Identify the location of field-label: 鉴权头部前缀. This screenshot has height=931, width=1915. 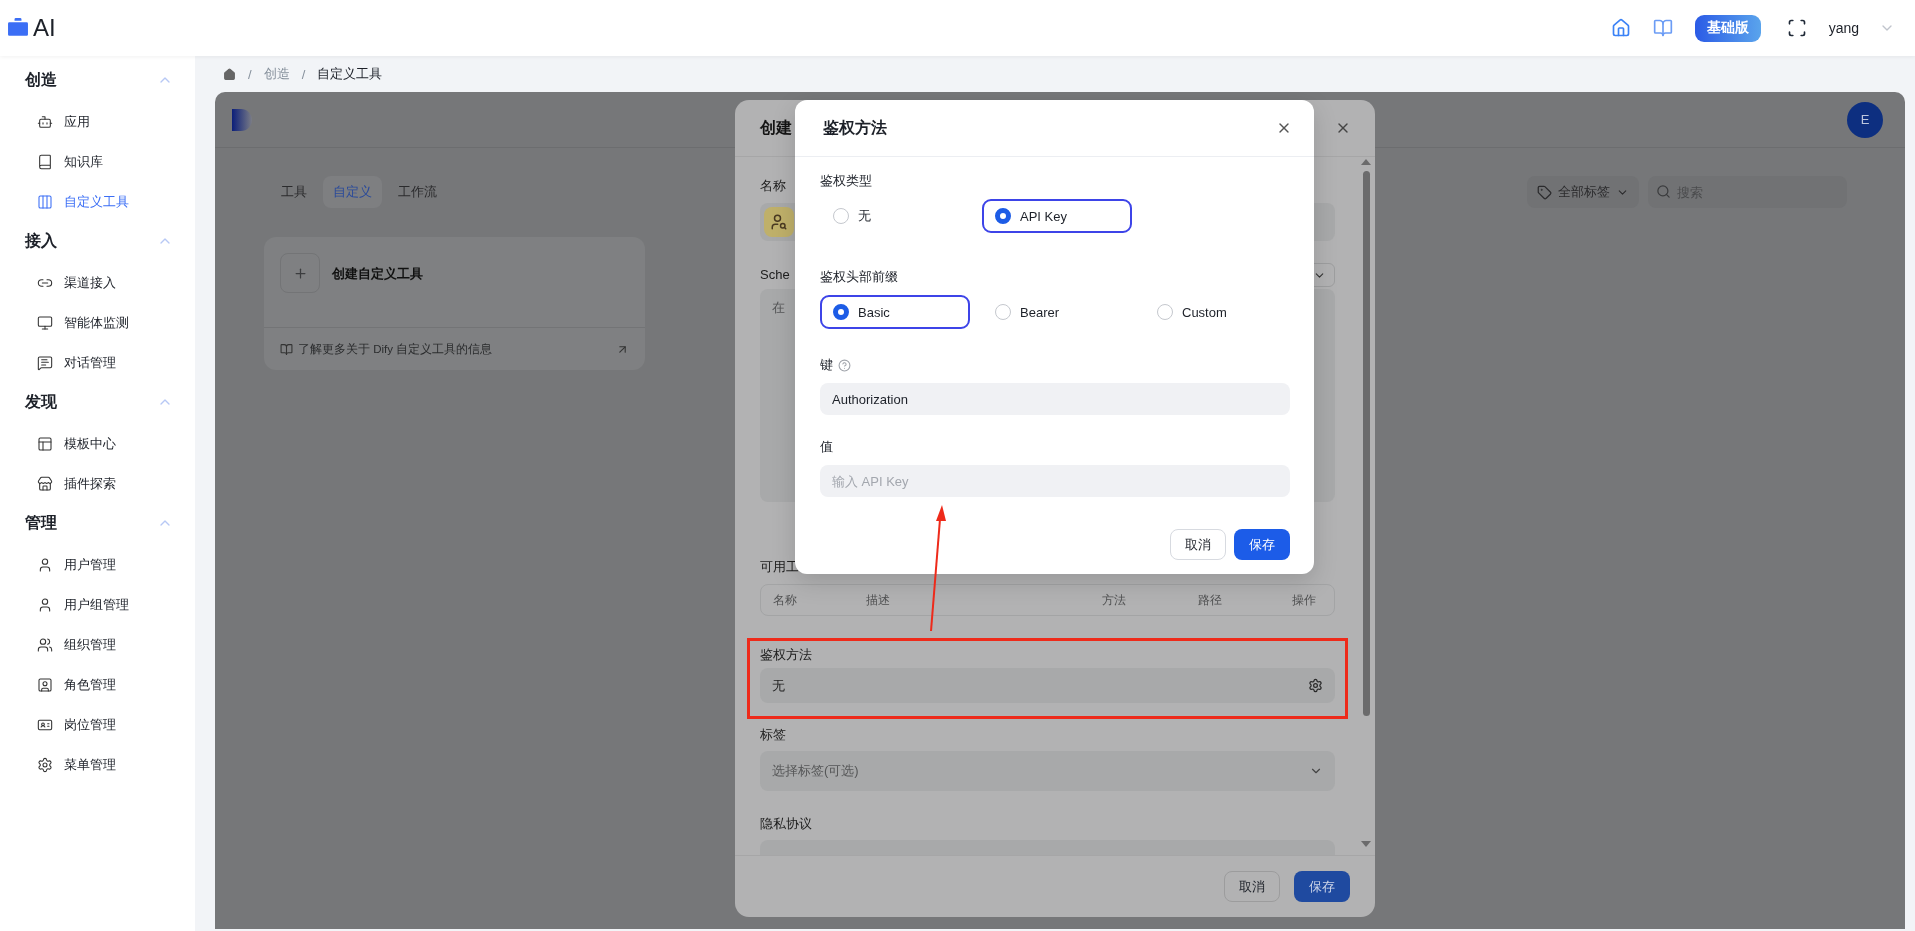
(859, 277).